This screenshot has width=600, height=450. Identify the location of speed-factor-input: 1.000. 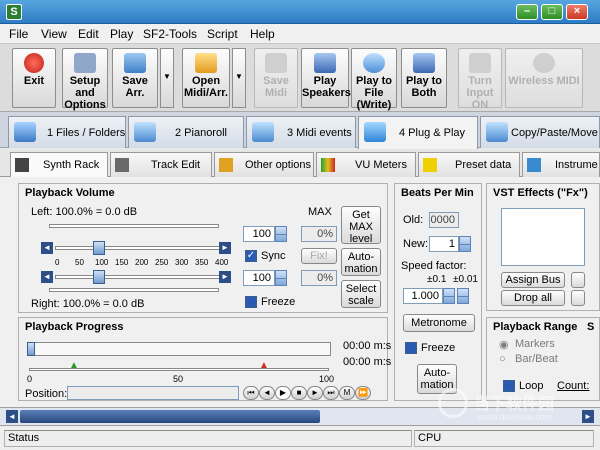
(423, 296).